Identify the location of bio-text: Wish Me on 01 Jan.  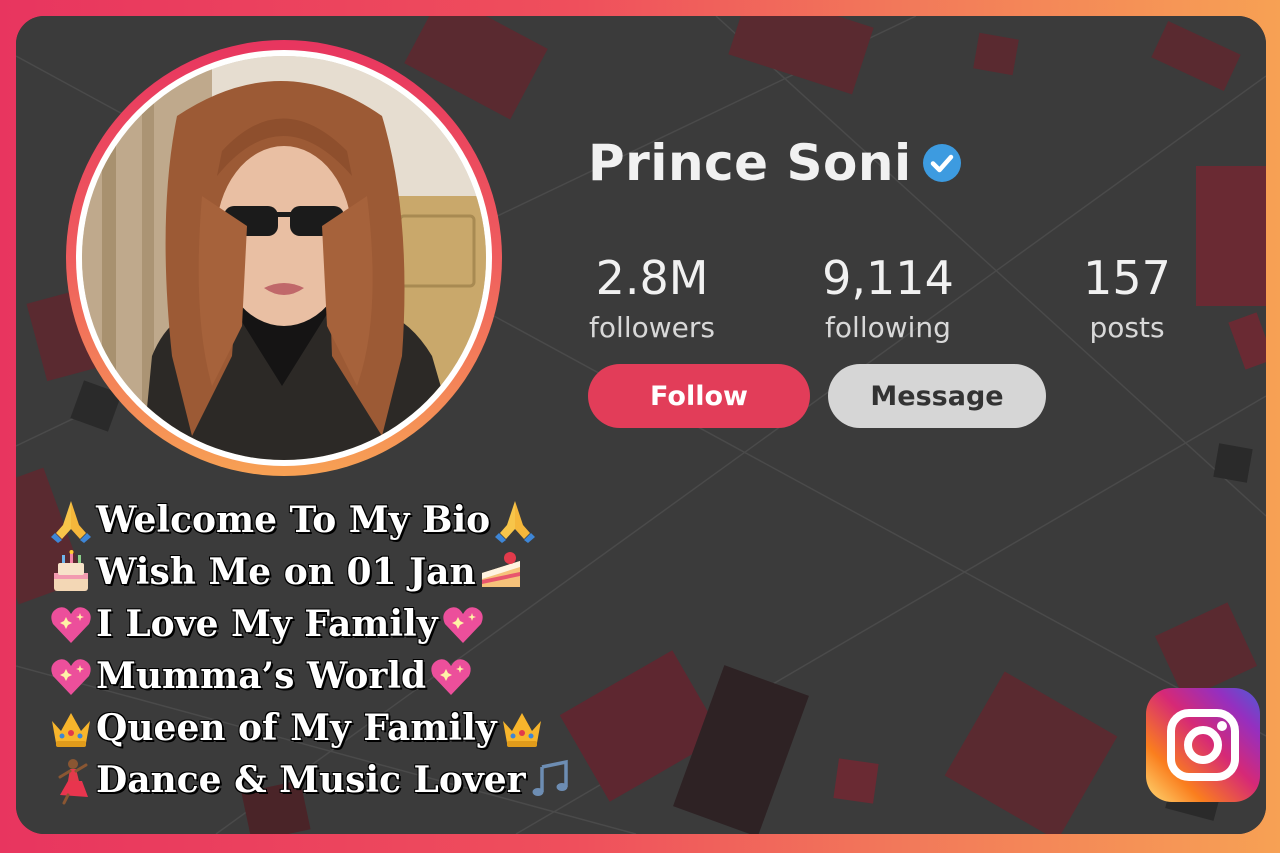
(286, 572).